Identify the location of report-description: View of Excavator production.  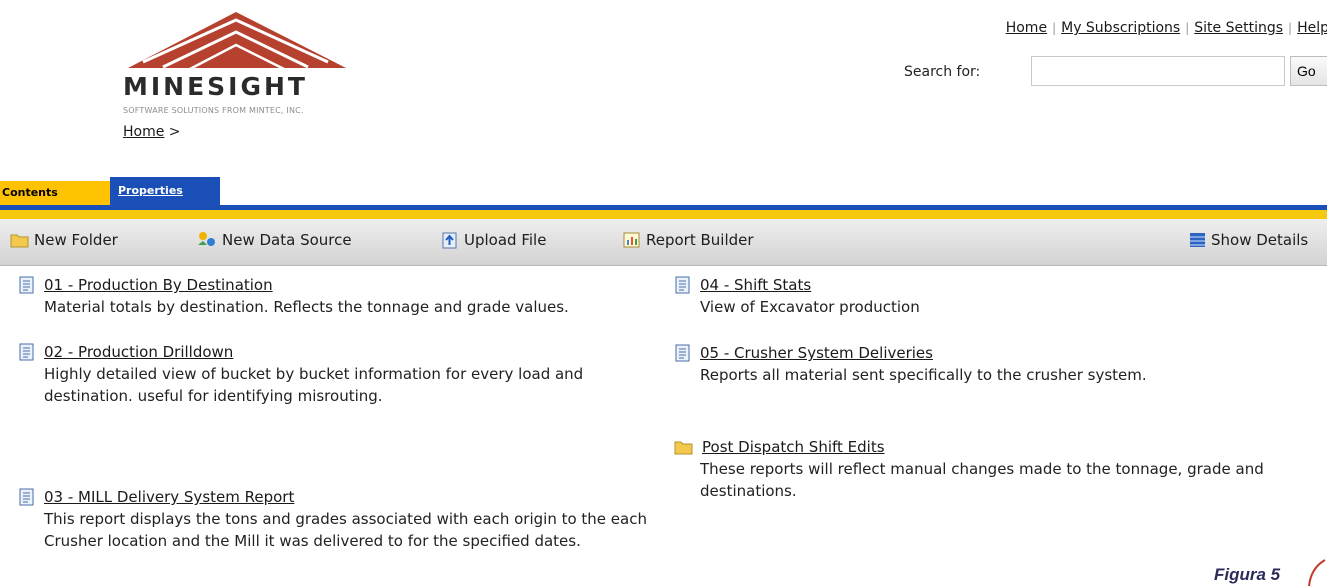
(810, 307).